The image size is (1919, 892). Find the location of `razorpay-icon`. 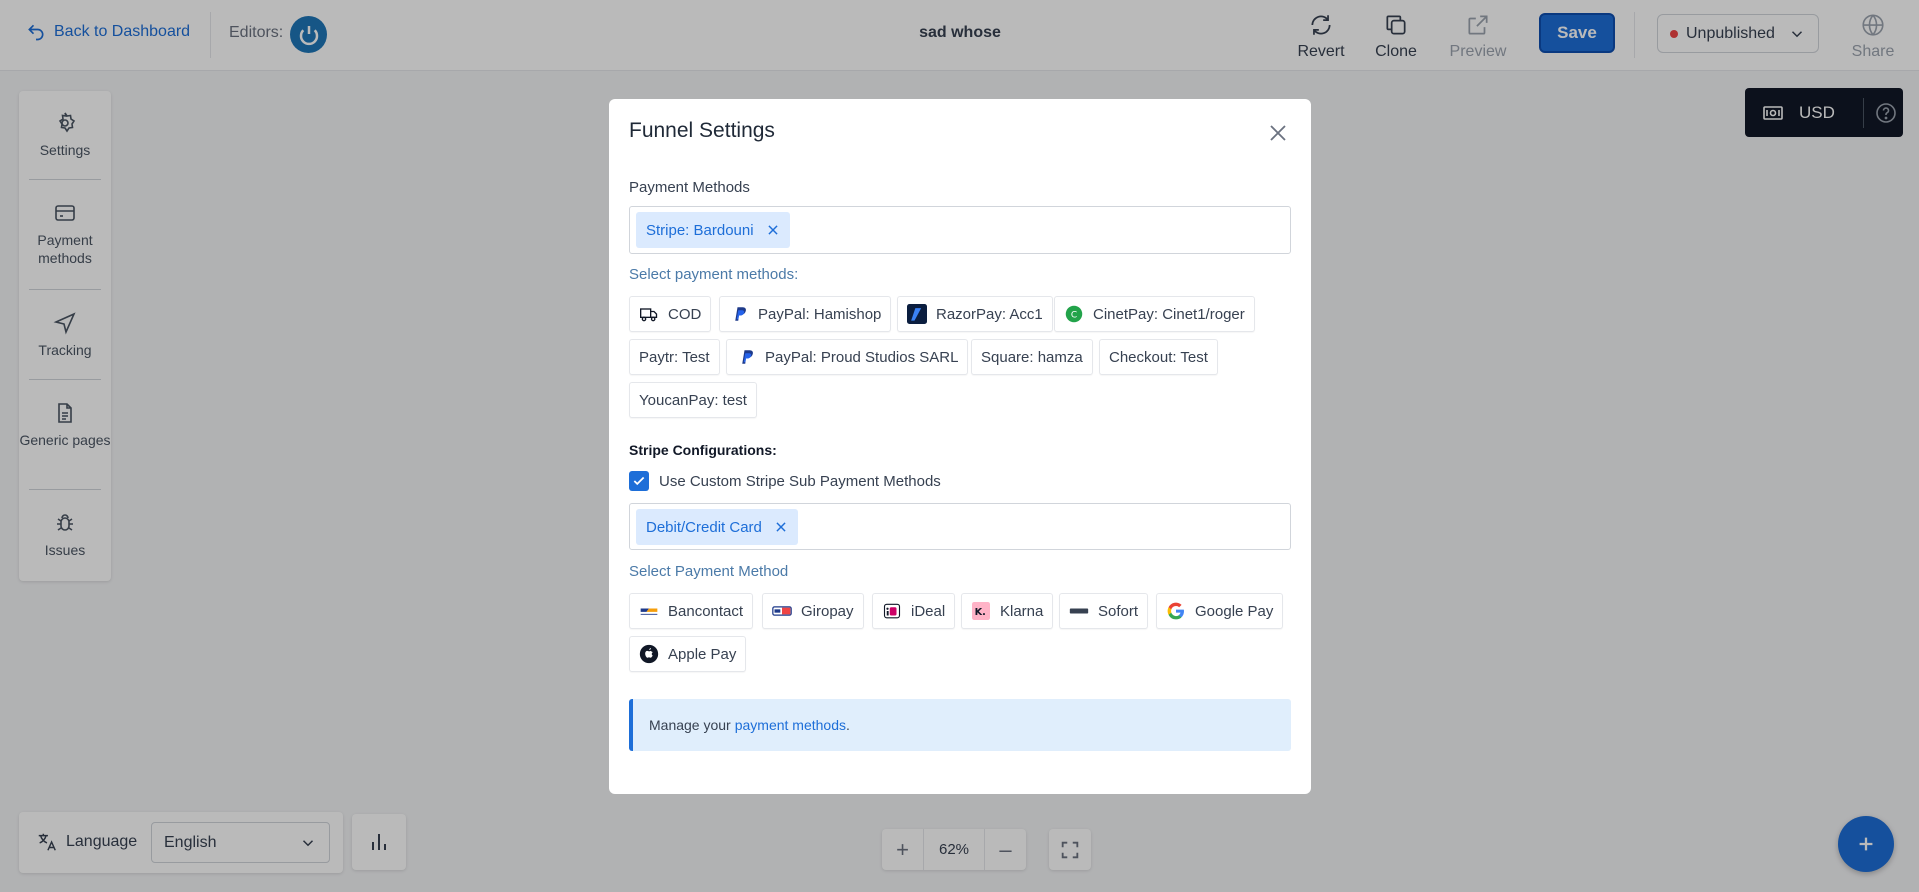

razorpay-icon is located at coordinates (917, 314).